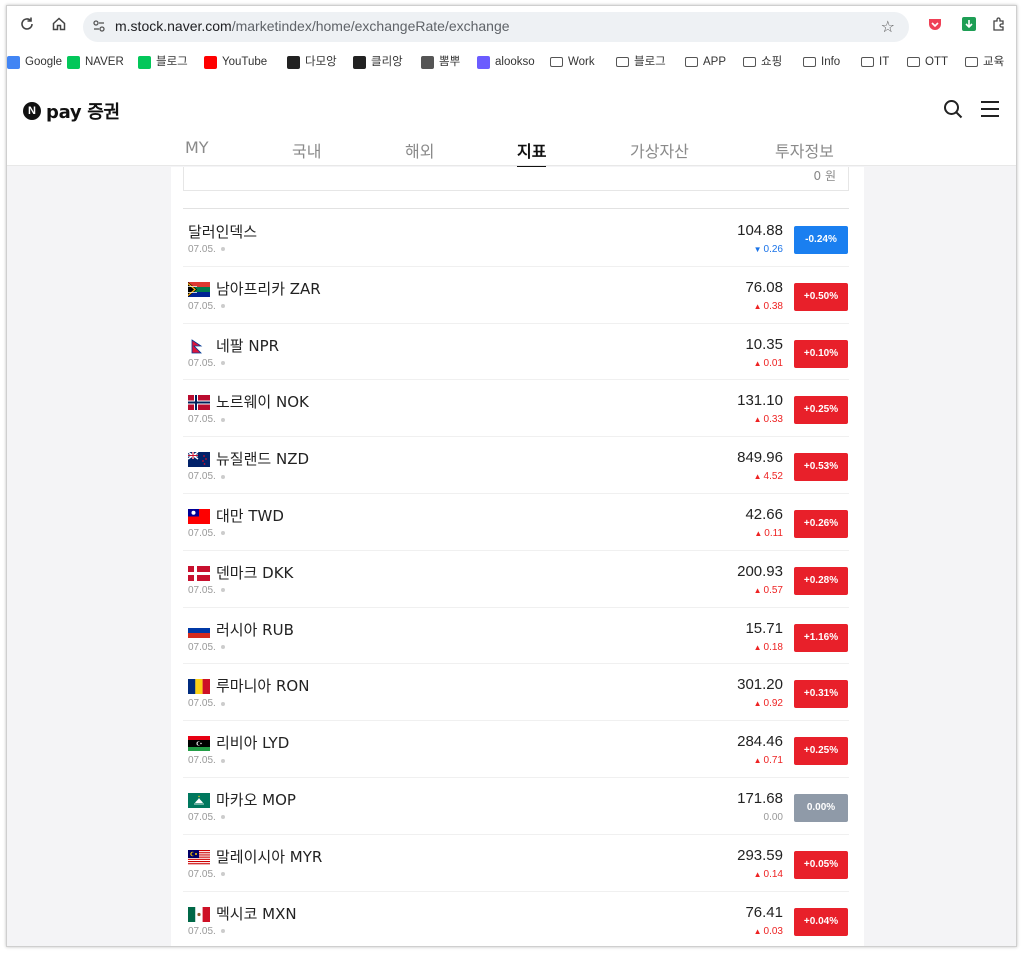 The width and height of the screenshot is (1024, 954). Describe the element at coordinates (821, 580) in the screenshot. I see `change-percent-badge: +0.28%` at that location.